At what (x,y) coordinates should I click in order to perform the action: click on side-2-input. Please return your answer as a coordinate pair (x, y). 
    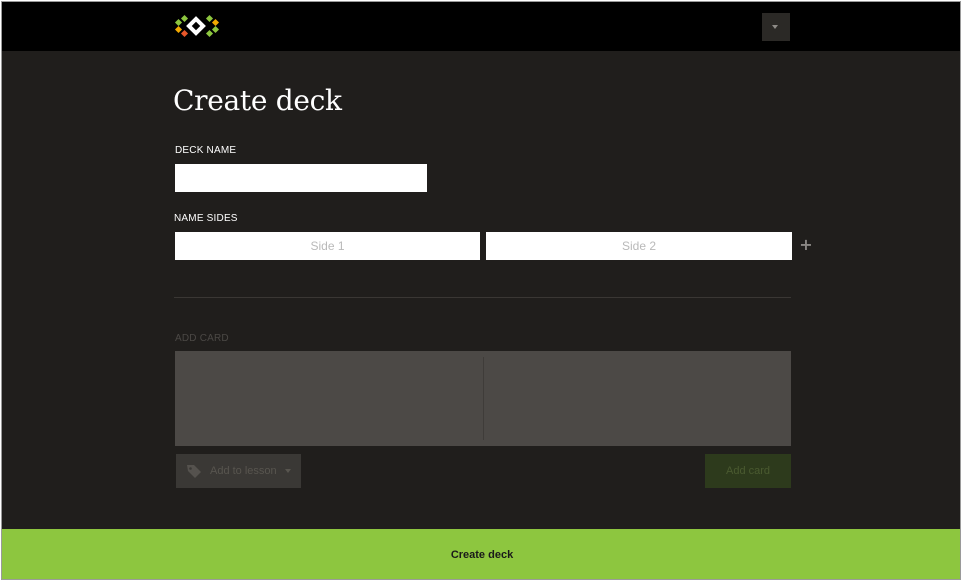
    Looking at the image, I should click on (639, 246).